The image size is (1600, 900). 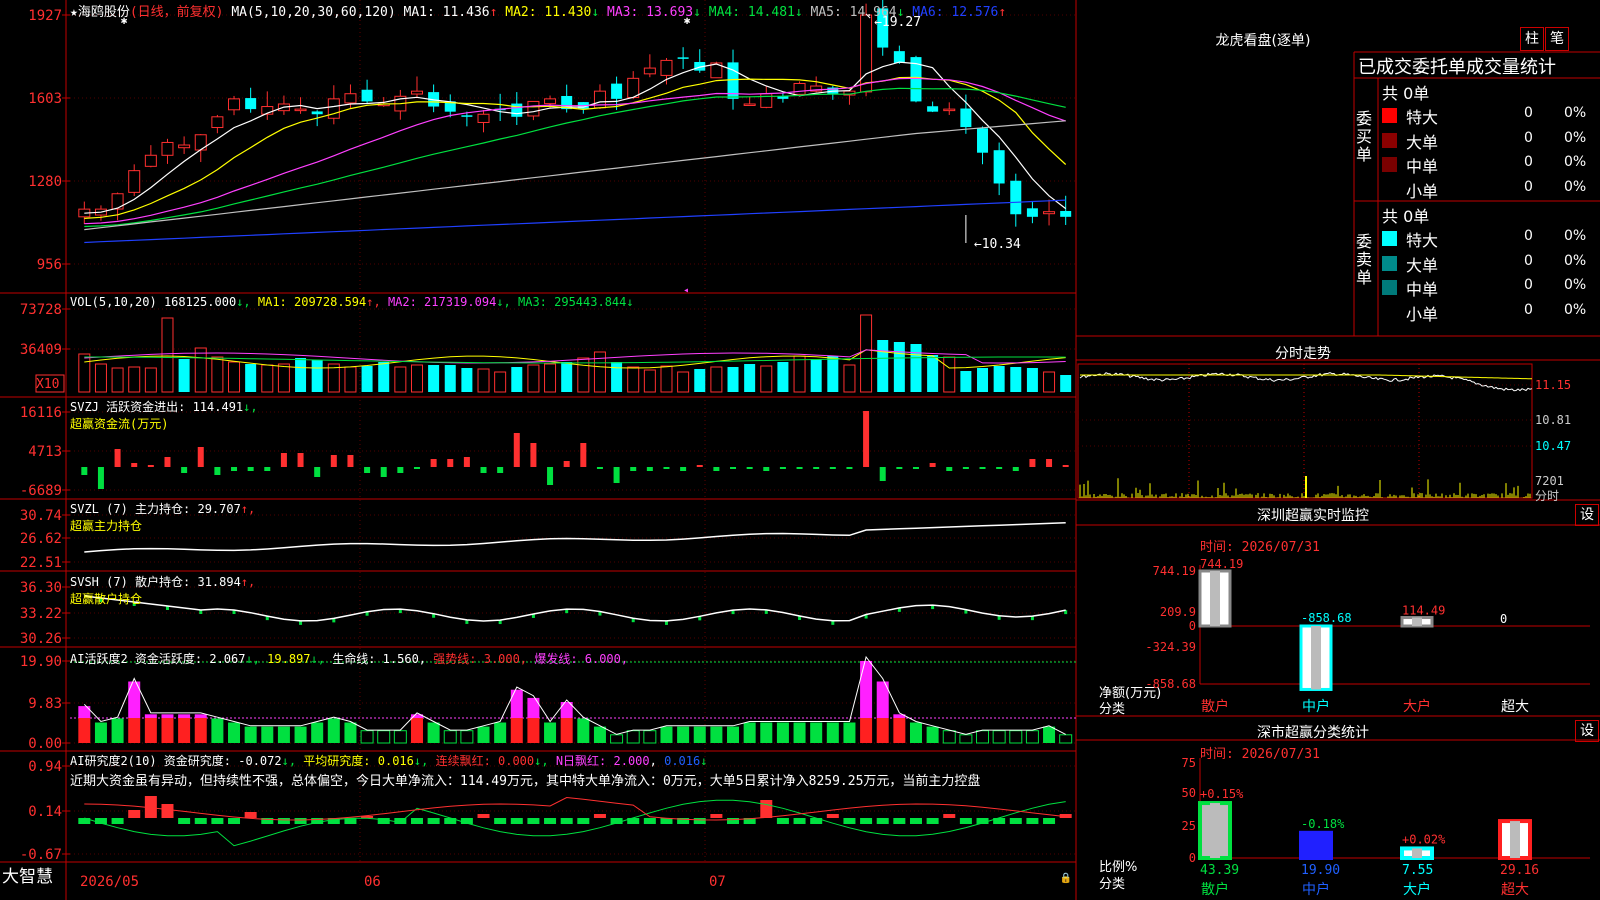 What do you see at coordinates (45, 767) in the screenshot?
I see `y-tick-label: 0.94` at bounding box center [45, 767].